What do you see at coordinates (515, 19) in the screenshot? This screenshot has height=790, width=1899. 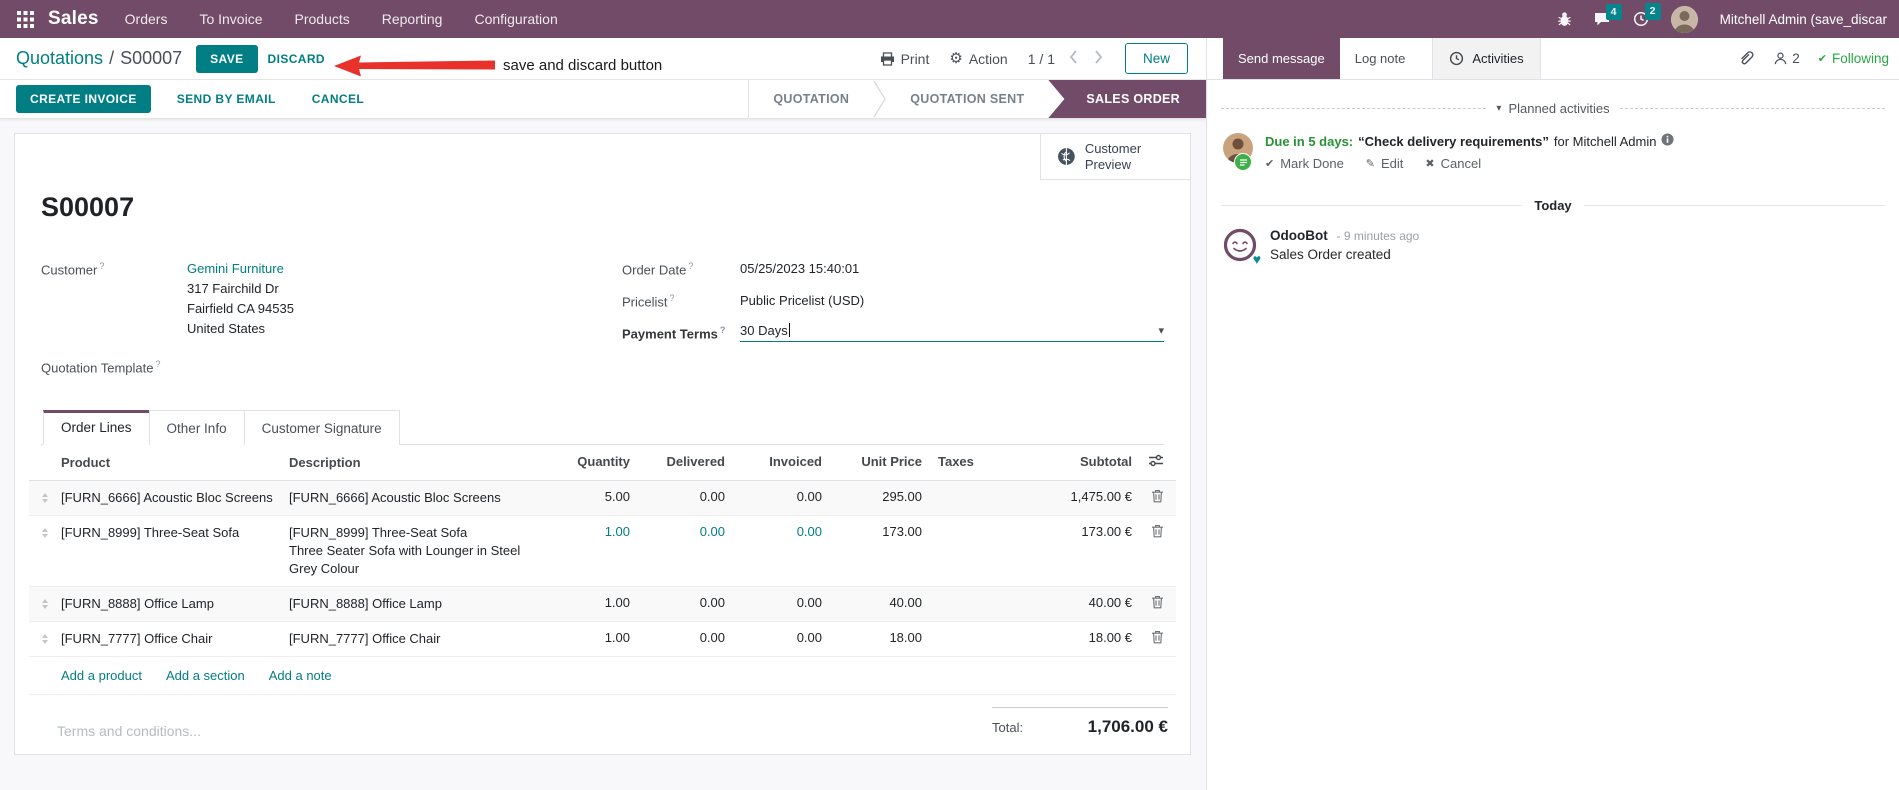 I see `nav-item-configuration: Configuration` at bounding box center [515, 19].